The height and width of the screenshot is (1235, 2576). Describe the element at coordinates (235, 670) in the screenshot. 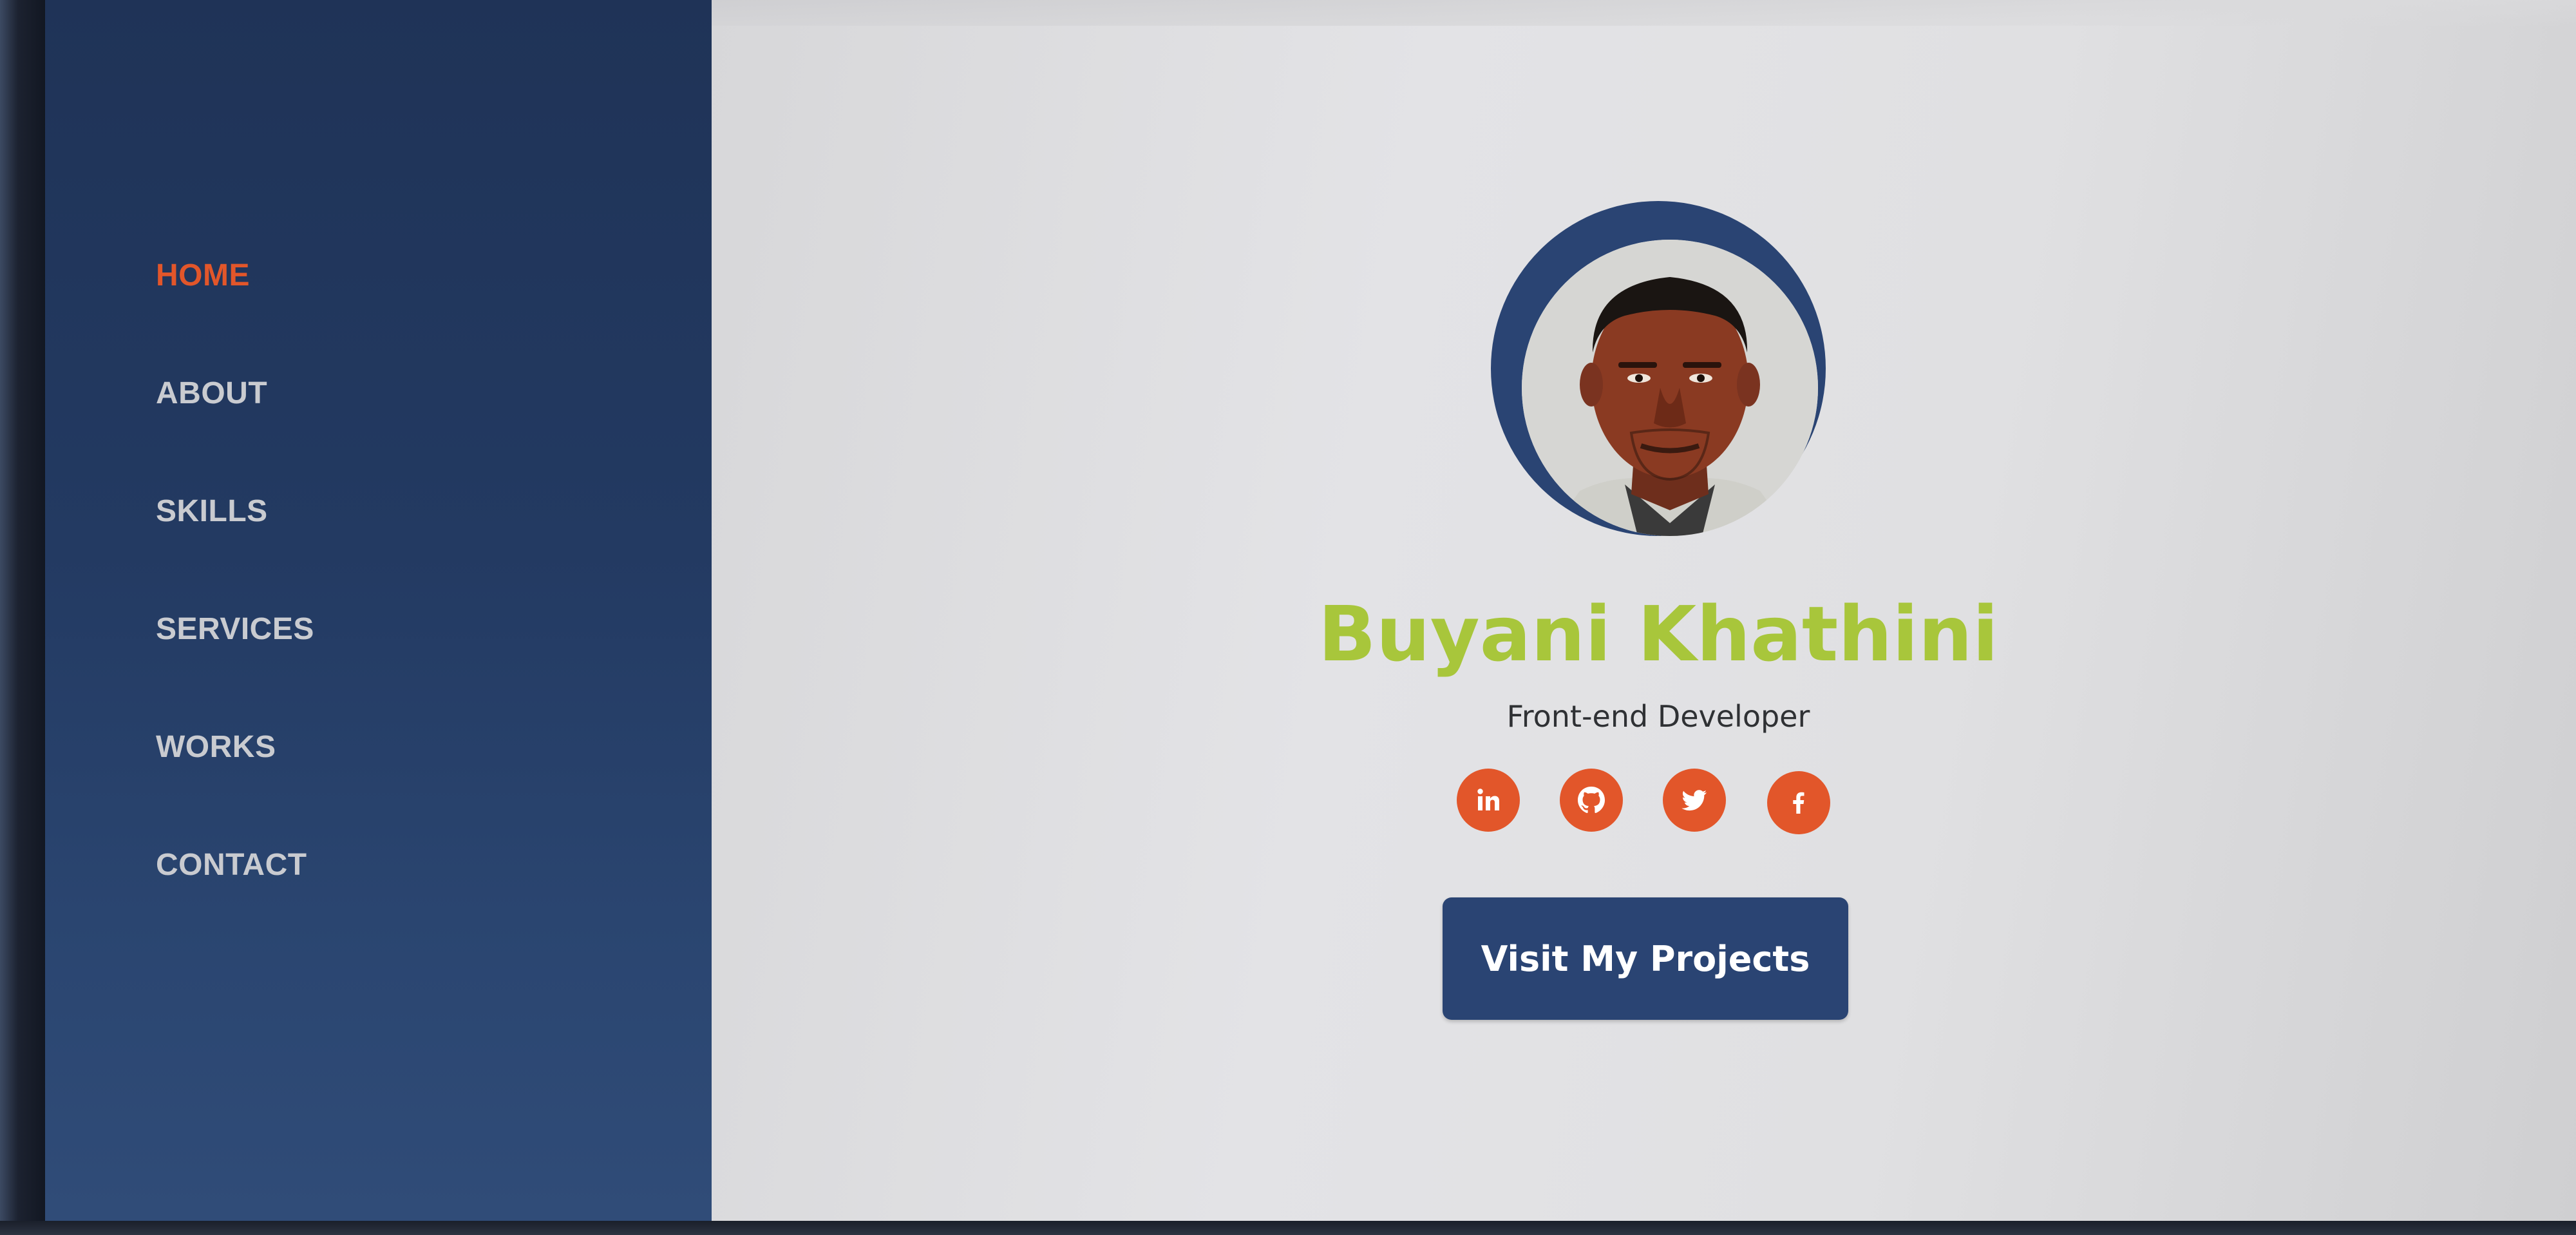

I see `sidebar-item-services: SERVICES` at that location.